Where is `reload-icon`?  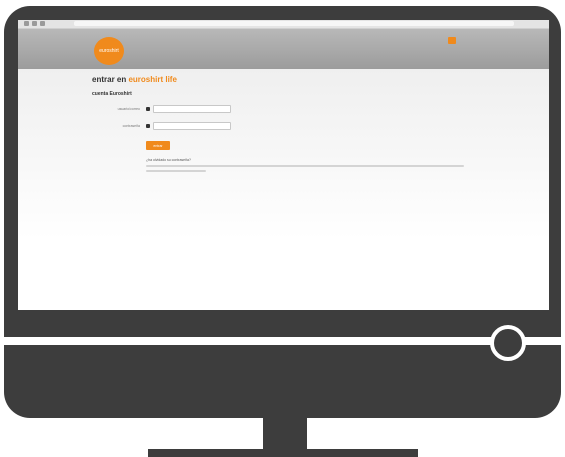
reload-icon is located at coordinates (42, 23).